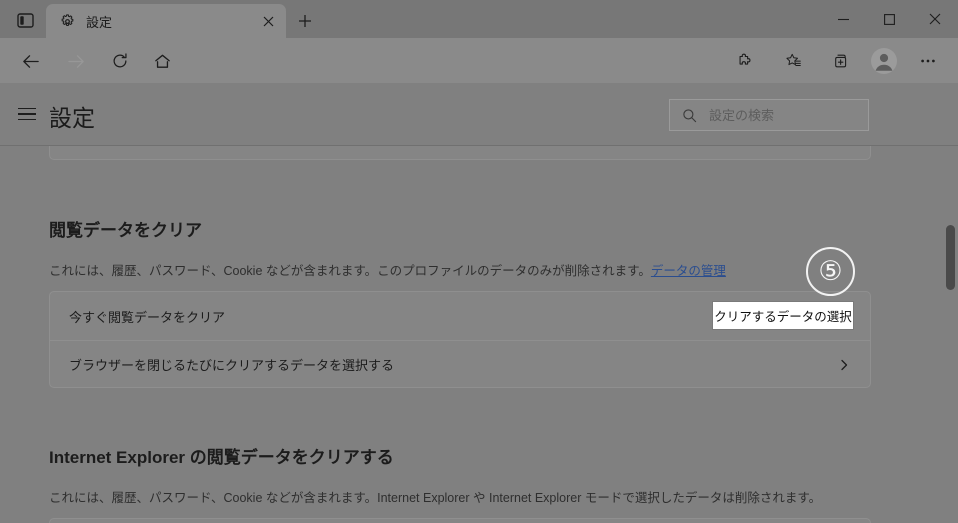 This screenshot has height=523, width=958. I want to click on previous-section-card, so click(460, 153).